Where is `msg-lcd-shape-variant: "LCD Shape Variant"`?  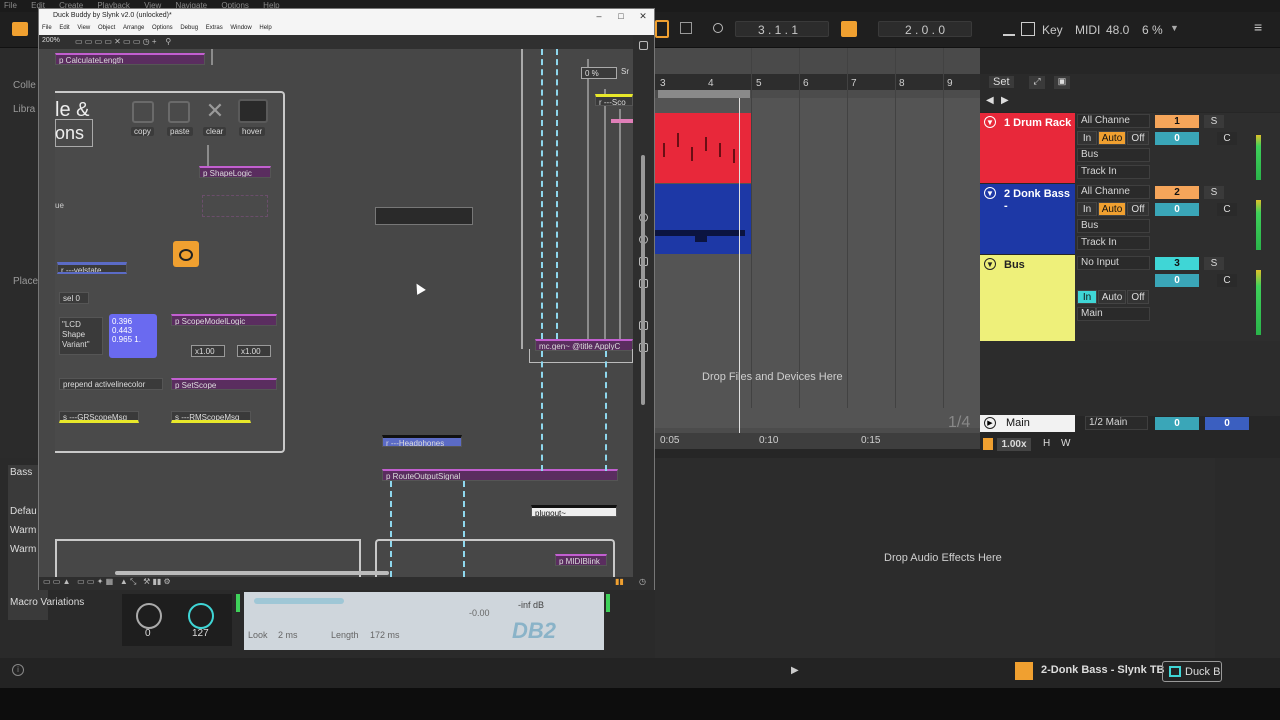 msg-lcd-shape-variant: "LCD Shape Variant" is located at coordinates (81, 336).